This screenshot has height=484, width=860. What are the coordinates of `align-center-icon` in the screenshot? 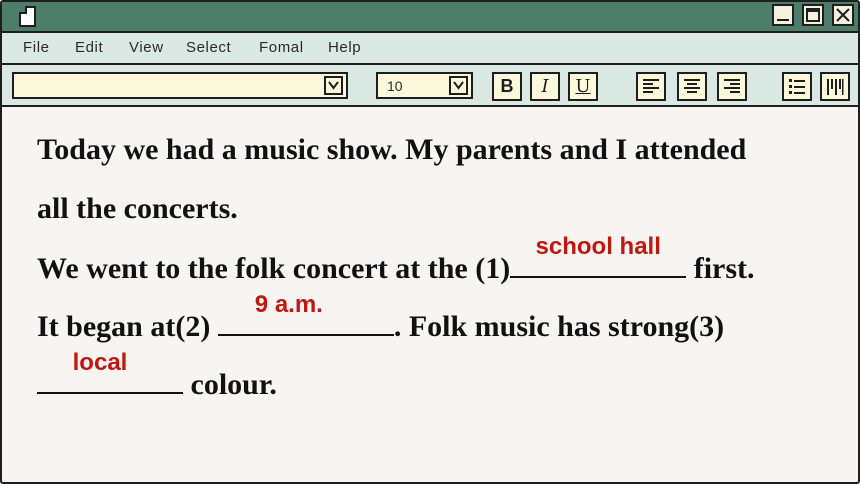 It's located at (692, 86).